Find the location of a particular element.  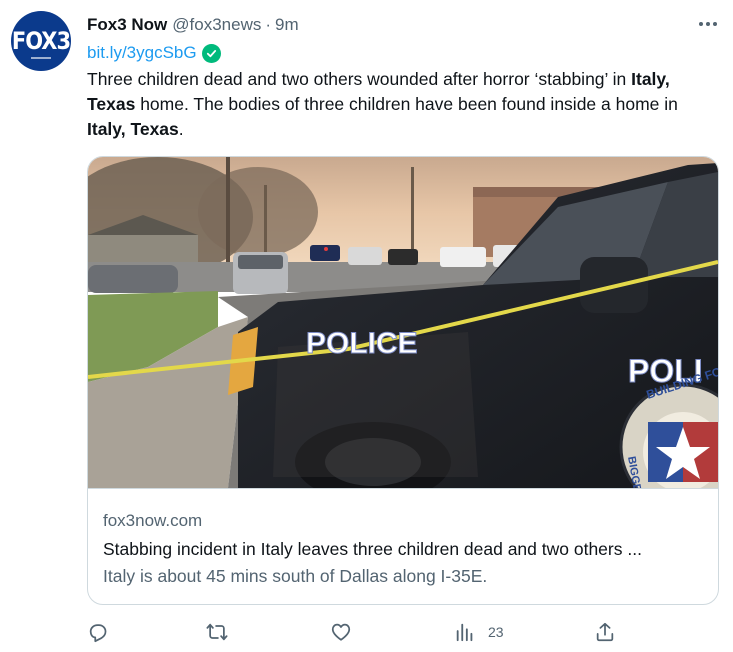

views-button: 23 is located at coordinates (479, 632).